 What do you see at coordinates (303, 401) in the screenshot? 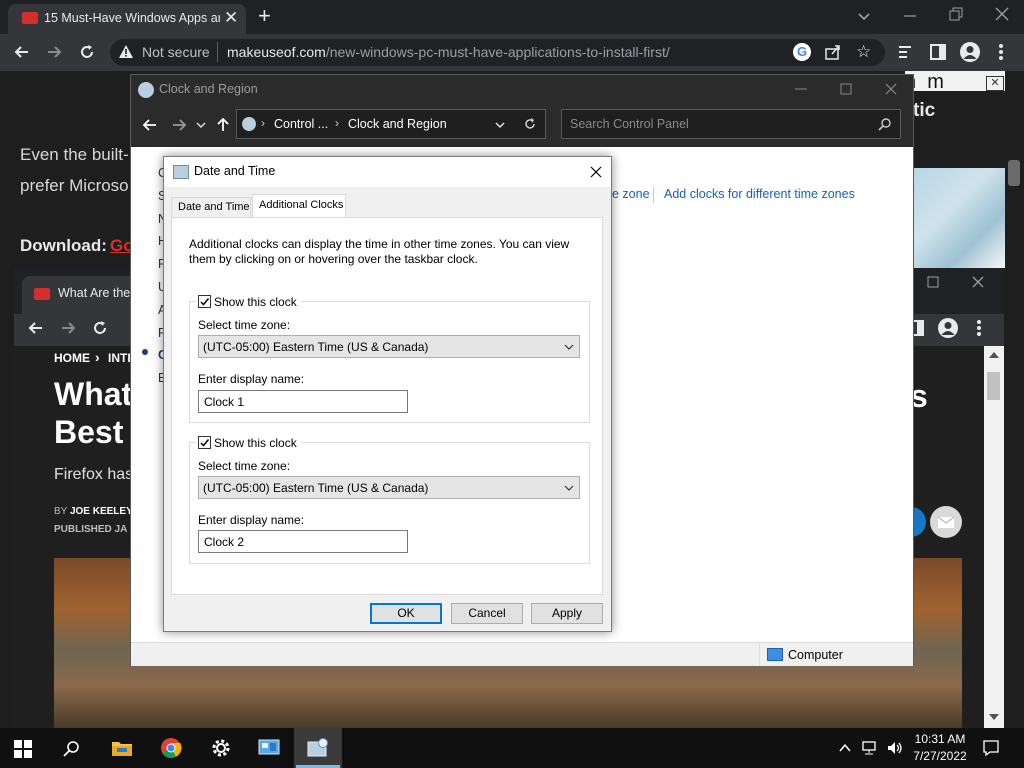
I see `display-name-field-1: Clock 1` at bounding box center [303, 401].